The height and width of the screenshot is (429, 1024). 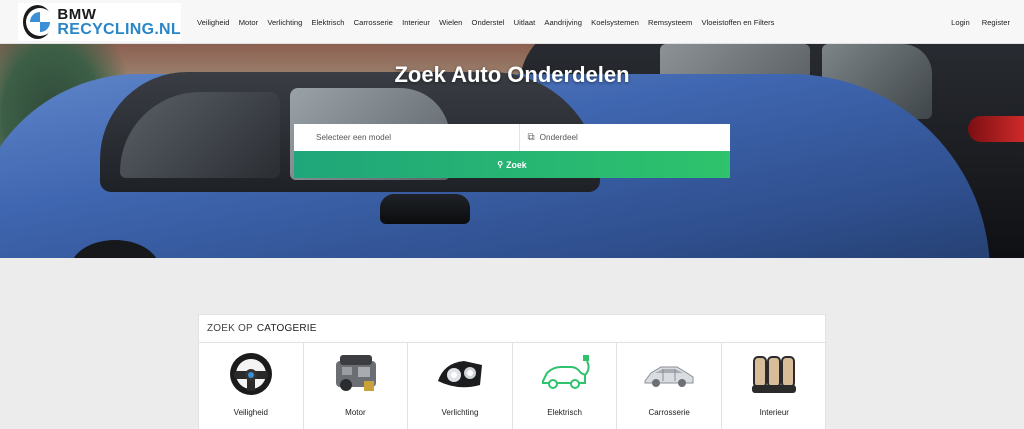 I want to click on parts-icon: ⧉, so click(x=531, y=137).